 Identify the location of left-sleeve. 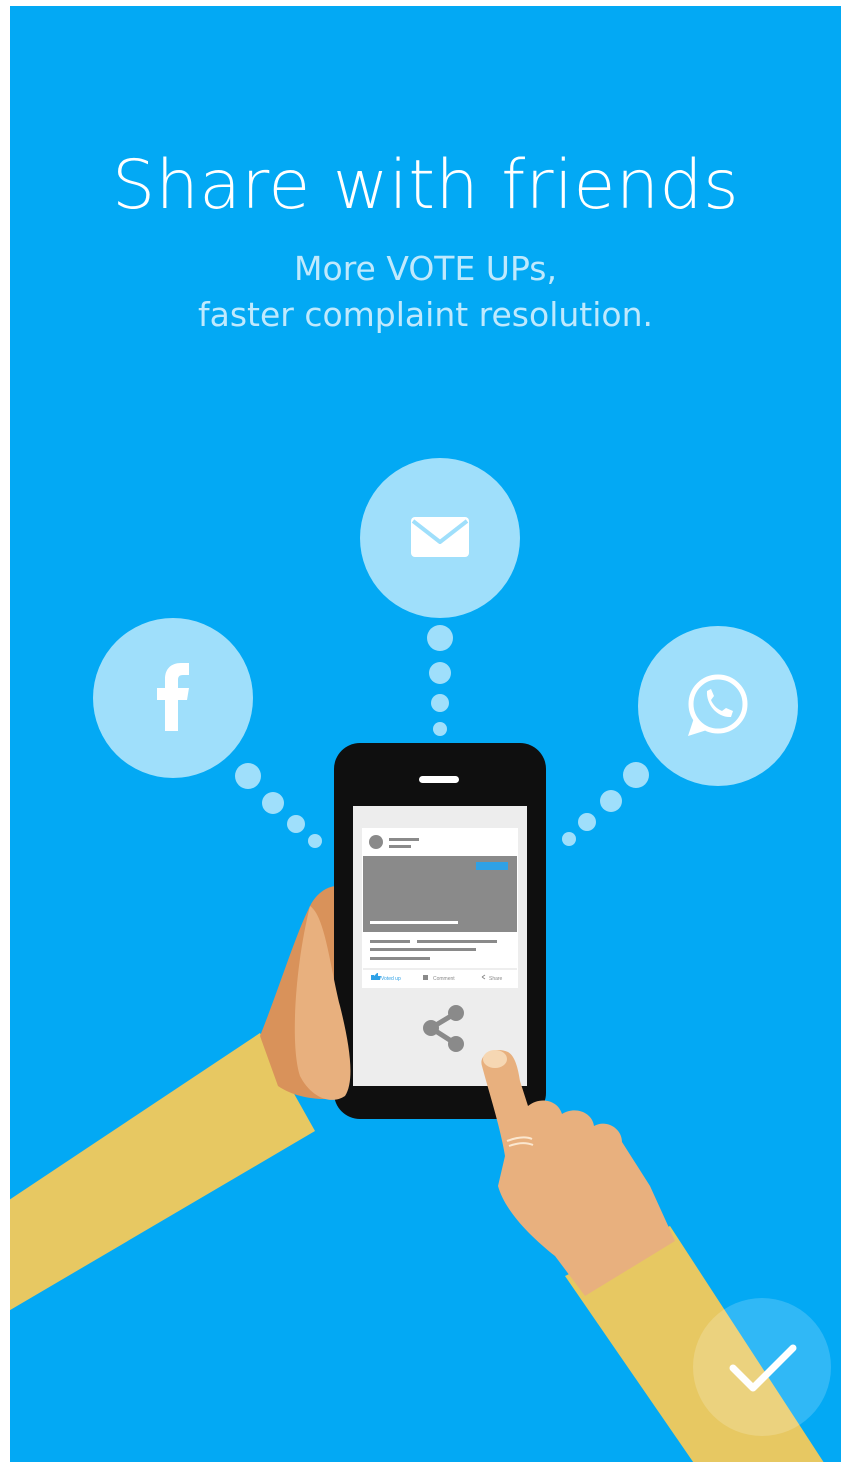
(162, 1172).